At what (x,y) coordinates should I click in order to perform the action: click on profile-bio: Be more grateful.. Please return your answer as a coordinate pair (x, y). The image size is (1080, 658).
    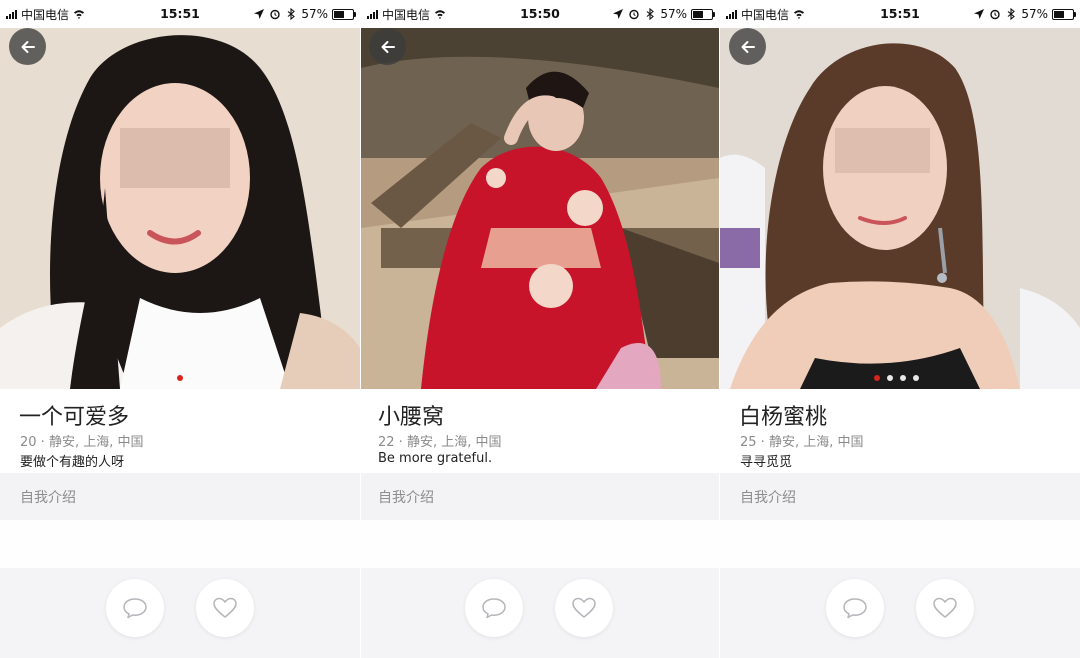
    Looking at the image, I should click on (435, 458).